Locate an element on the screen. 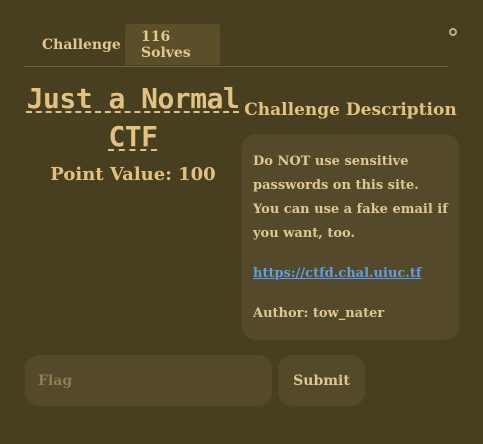 This screenshot has width=483, height=444. challenge-tabs: Challenge 116 Solves is located at coordinates (236, 45).